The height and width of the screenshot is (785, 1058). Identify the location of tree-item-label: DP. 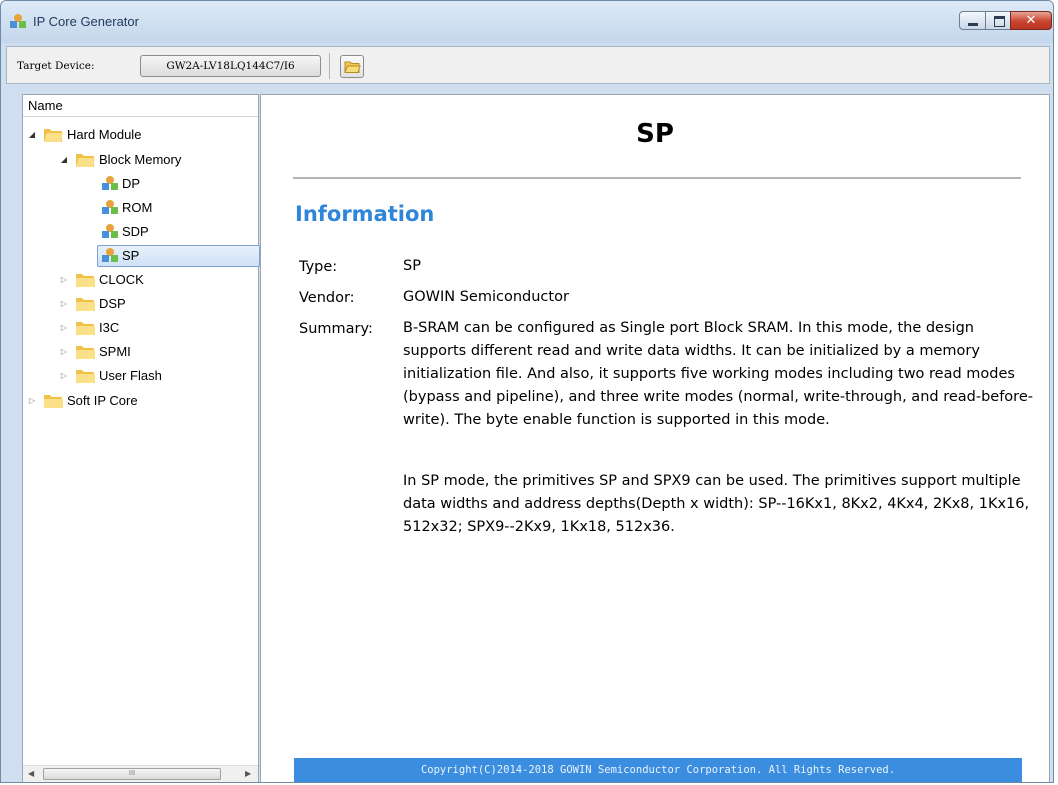
(131, 183).